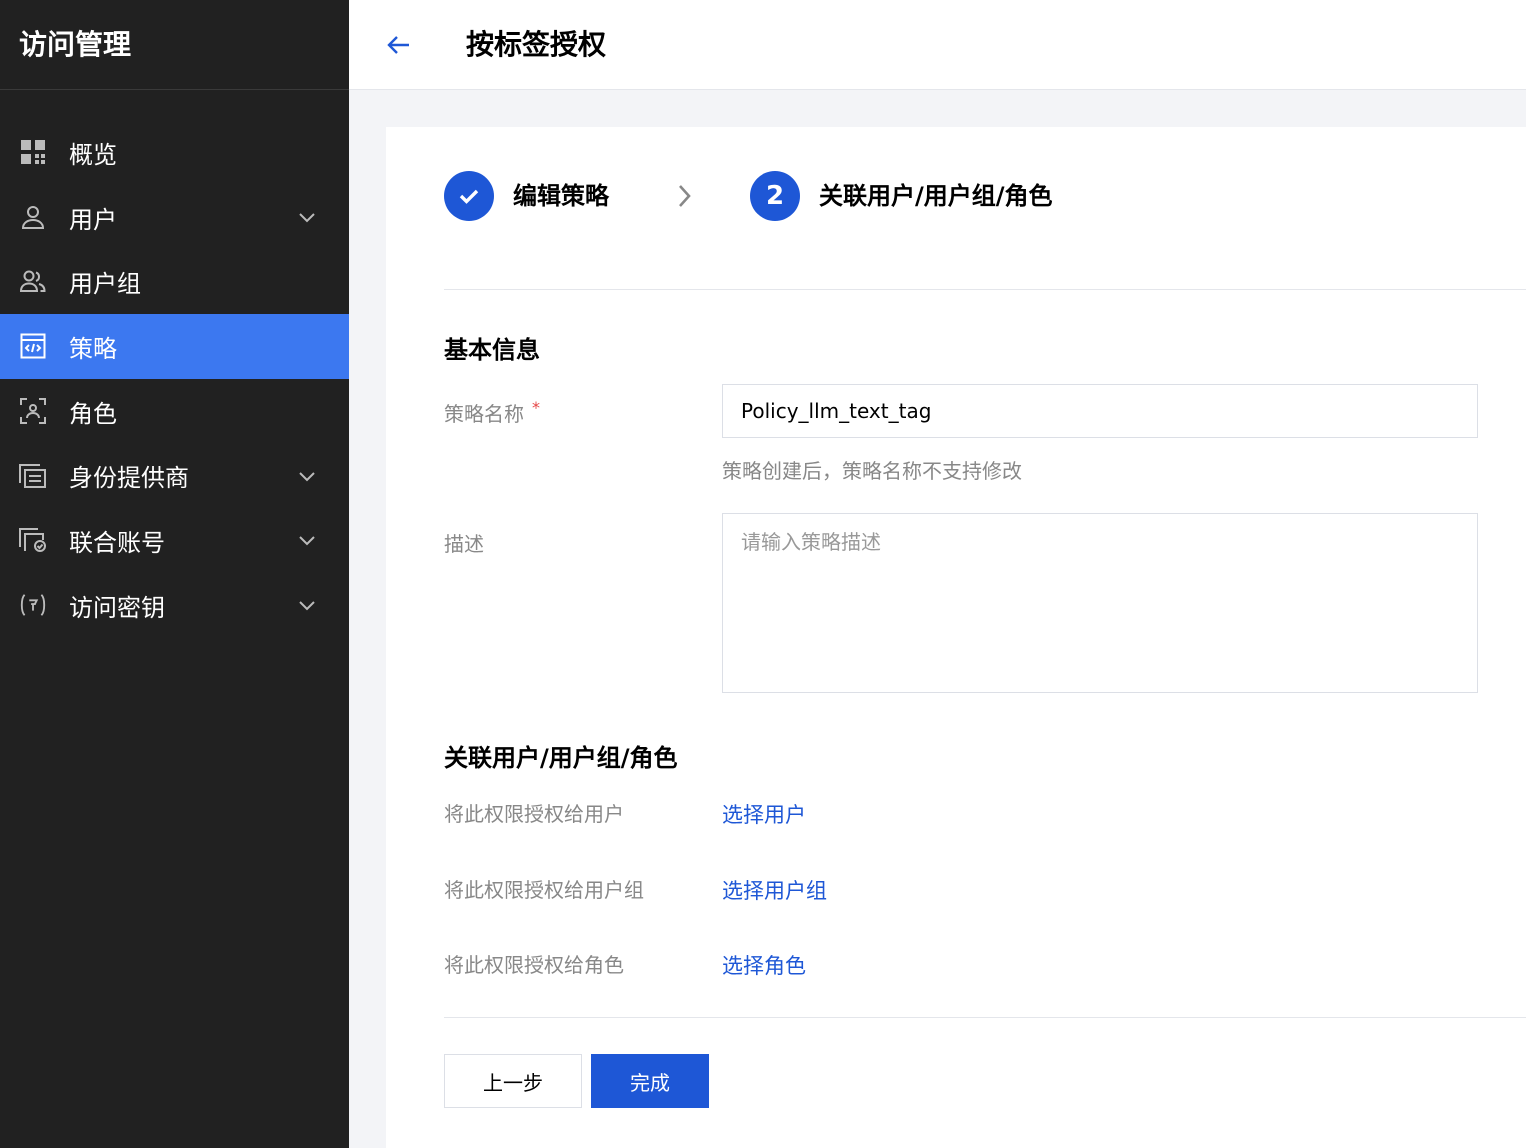 The image size is (1526, 1148). I want to click on arrow-left-icon, so click(399, 45).